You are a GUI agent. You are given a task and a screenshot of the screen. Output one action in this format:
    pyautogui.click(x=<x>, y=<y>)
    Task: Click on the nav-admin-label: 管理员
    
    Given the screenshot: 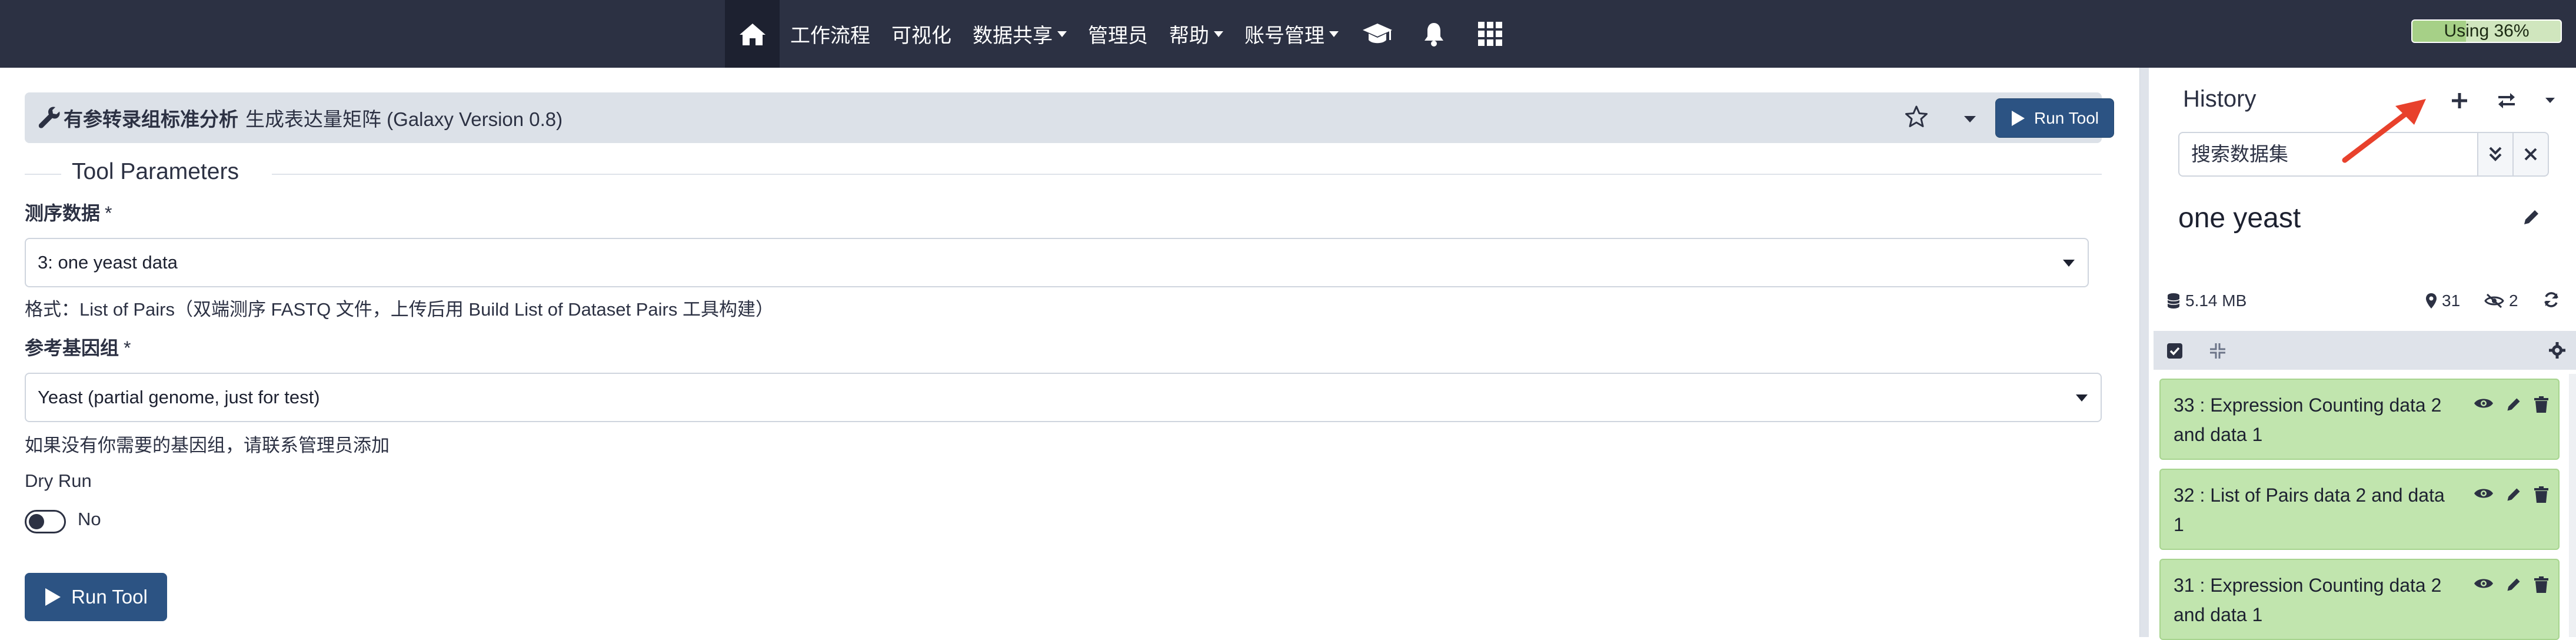 What is the action you would take?
    pyautogui.click(x=1118, y=36)
    